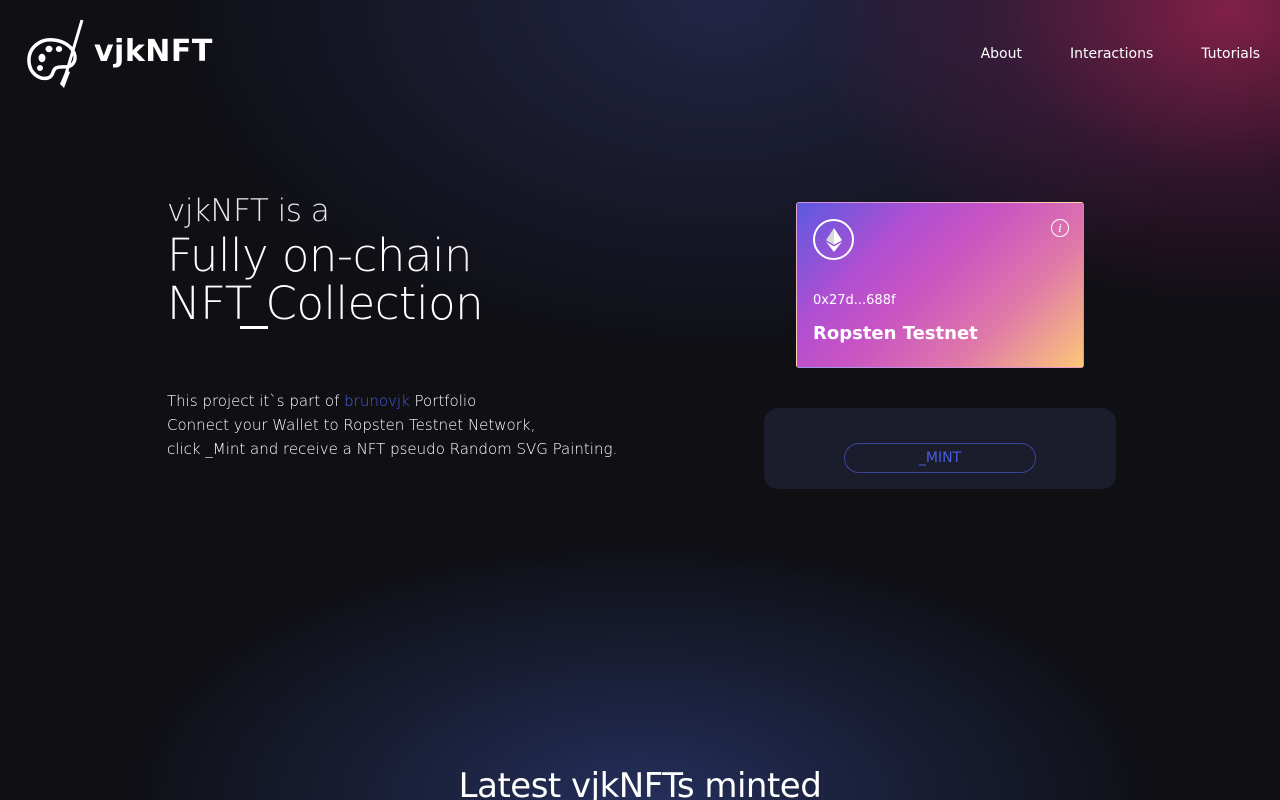 The height and width of the screenshot is (800, 1280). Describe the element at coordinates (377, 401) in the screenshot. I see `portfolio-link: brunovjk` at that location.